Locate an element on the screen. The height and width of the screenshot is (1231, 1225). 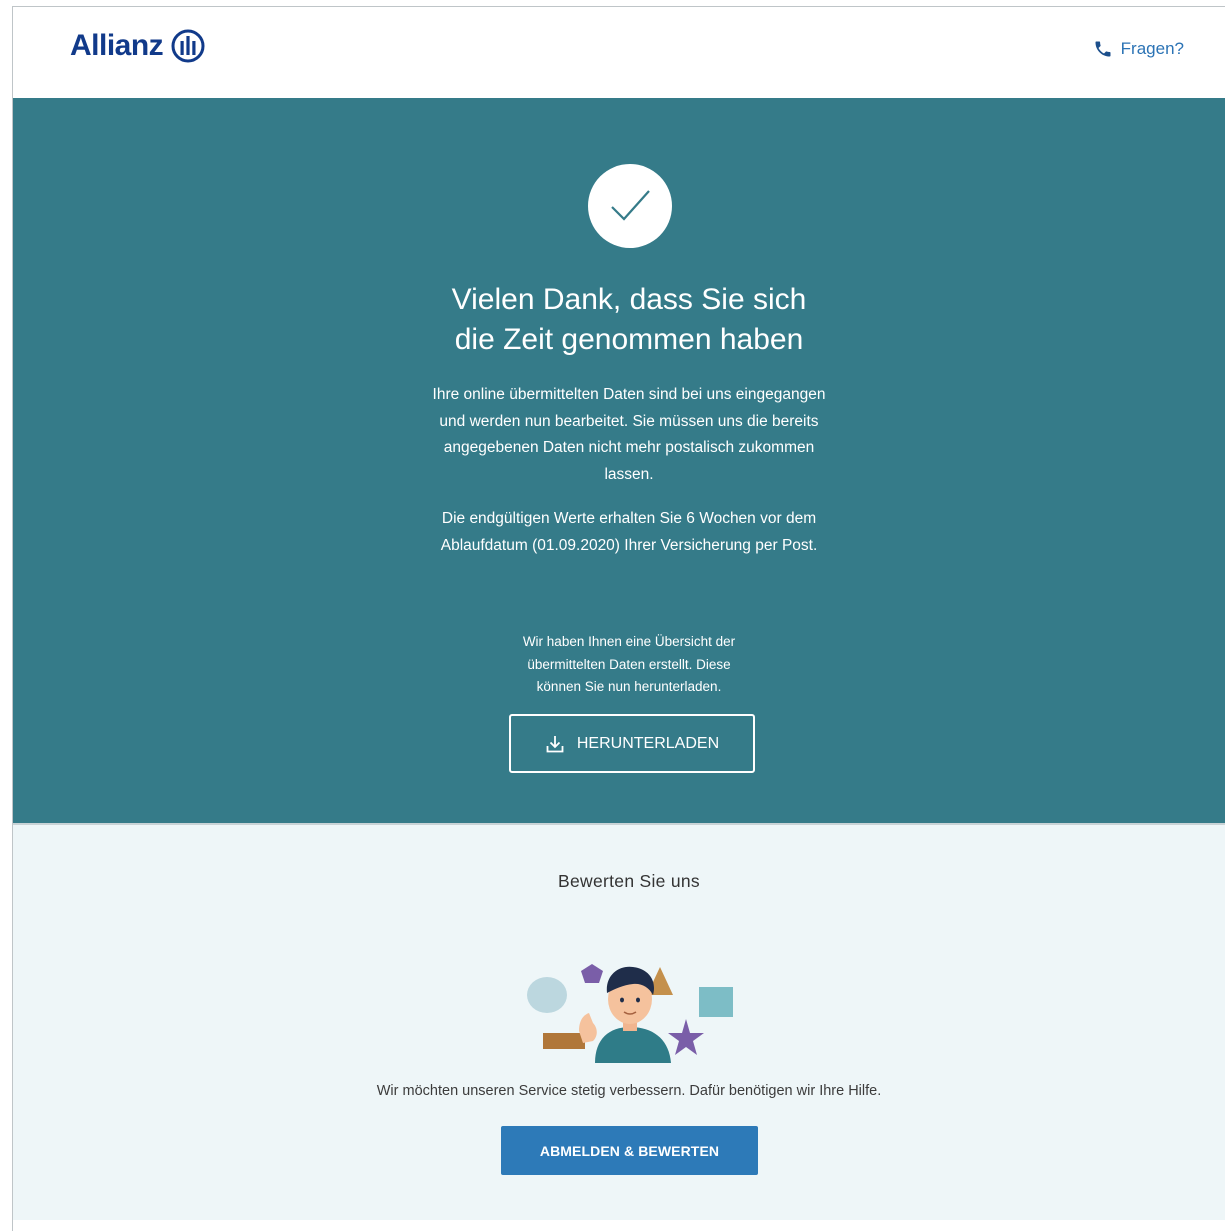
title-line-1: Vielen Dank, dass Sie sich is located at coordinates (629, 299).